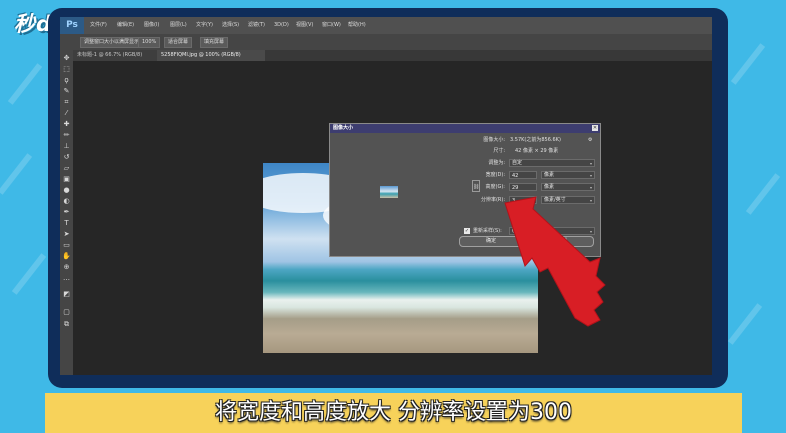 Image resolution: width=786 pixels, height=433 pixels. I want to click on marquee-icon: ⬚, so click(66, 69).